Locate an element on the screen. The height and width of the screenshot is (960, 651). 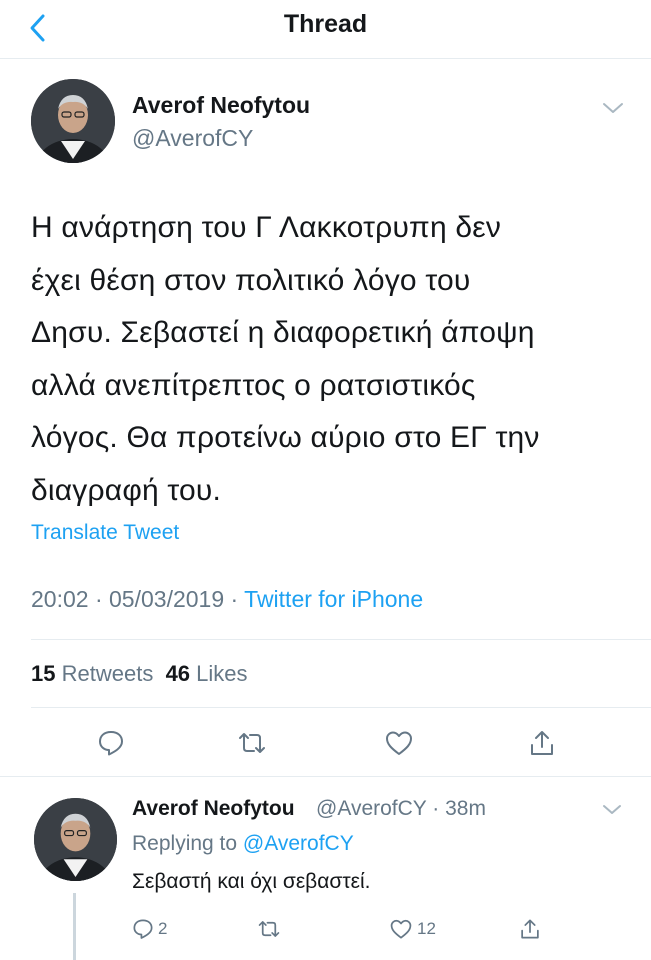
retweets-stat: 15 Retweets is located at coordinates (92, 673).